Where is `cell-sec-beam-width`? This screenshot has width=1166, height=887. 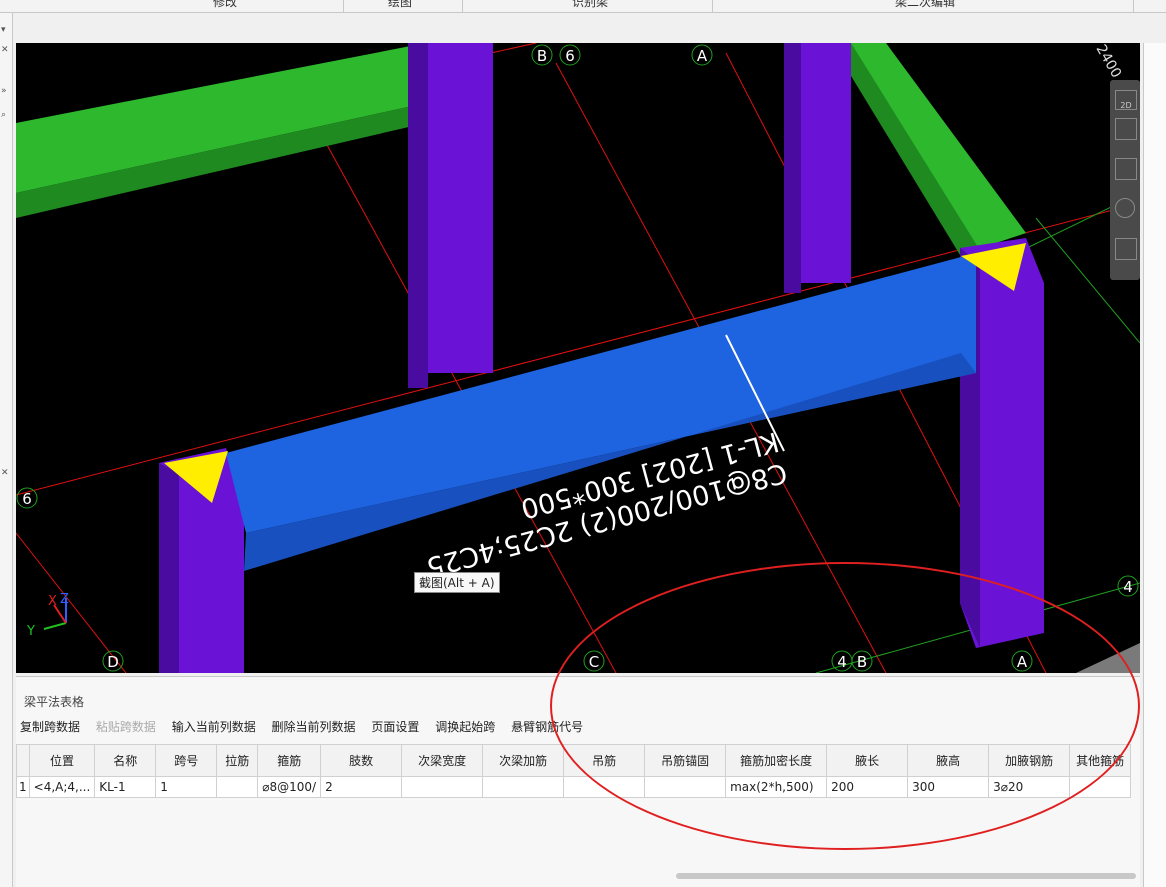
cell-sec-beam-width is located at coordinates (442, 787).